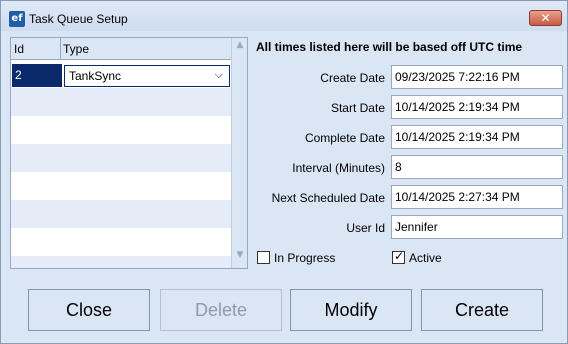  Describe the element at coordinates (147, 76) in the screenshot. I see `row-type-dropdown: TankSync ⌵` at that location.